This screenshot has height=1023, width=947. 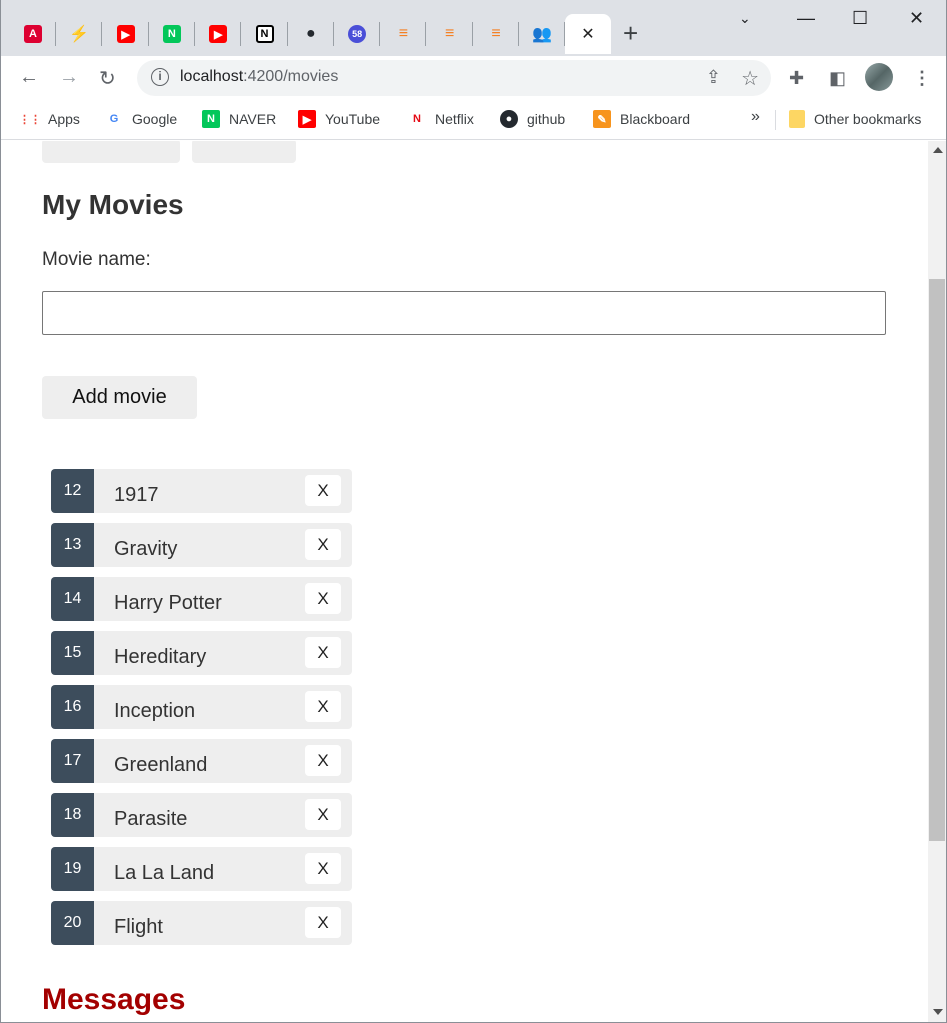 What do you see at coordinates (164, 873) in the screenshot?
I see `movie-name: La La Land` at bounding box center [164, 873].